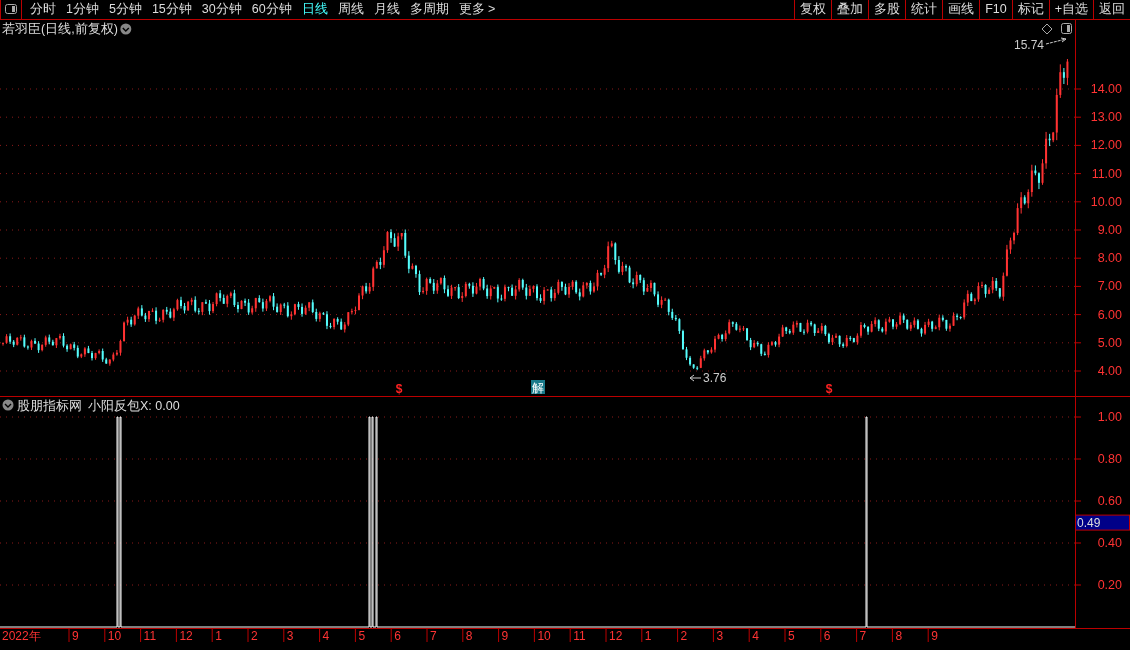  I want to click on indicator-value-label: 0.20, so click(1109, 585).